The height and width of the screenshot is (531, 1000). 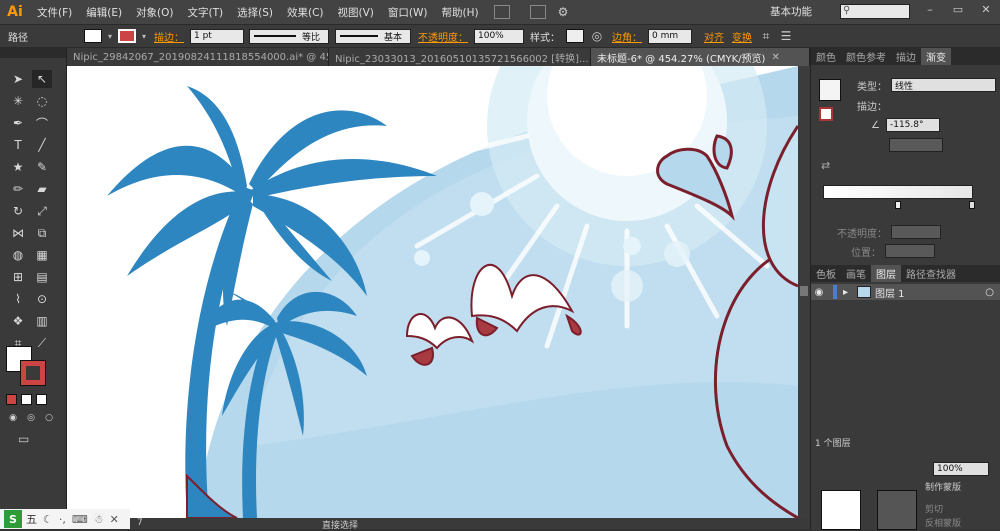 What do you see at coordinates (875, 11) in the screenshot?
I see `search-input: ⚲` at bounding box center [875, 11].